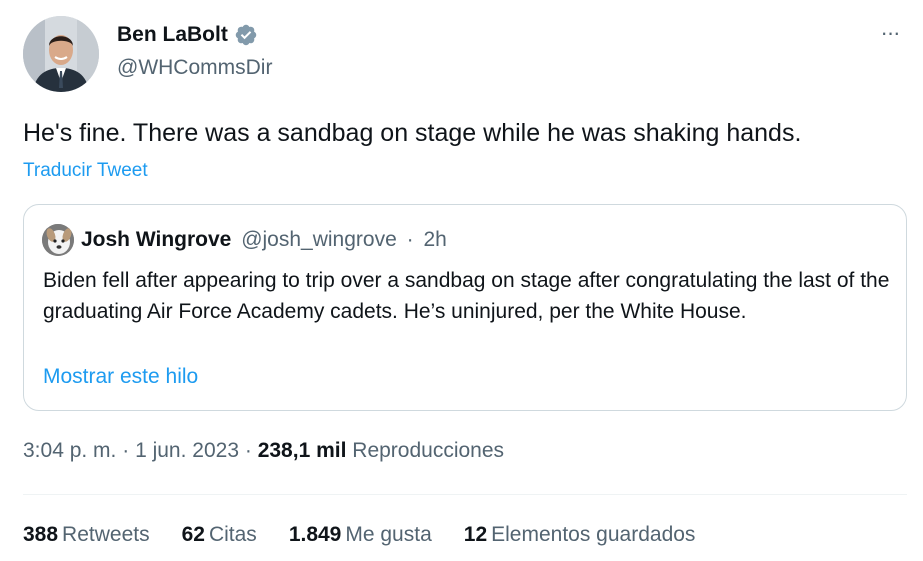  Describe the element at coordinates (319, 239) in the screenshot. I see `quote-author-handle: @josh_wingrove` at that location.